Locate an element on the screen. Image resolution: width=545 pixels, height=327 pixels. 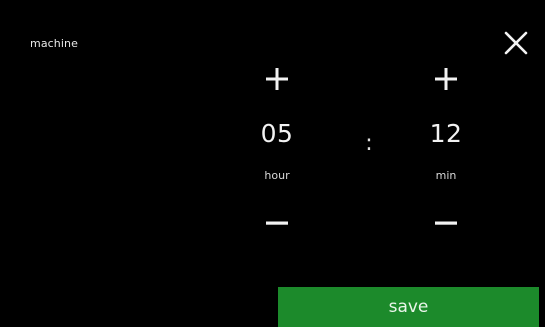
screen-title: machine is located at coordinates (54, 43).